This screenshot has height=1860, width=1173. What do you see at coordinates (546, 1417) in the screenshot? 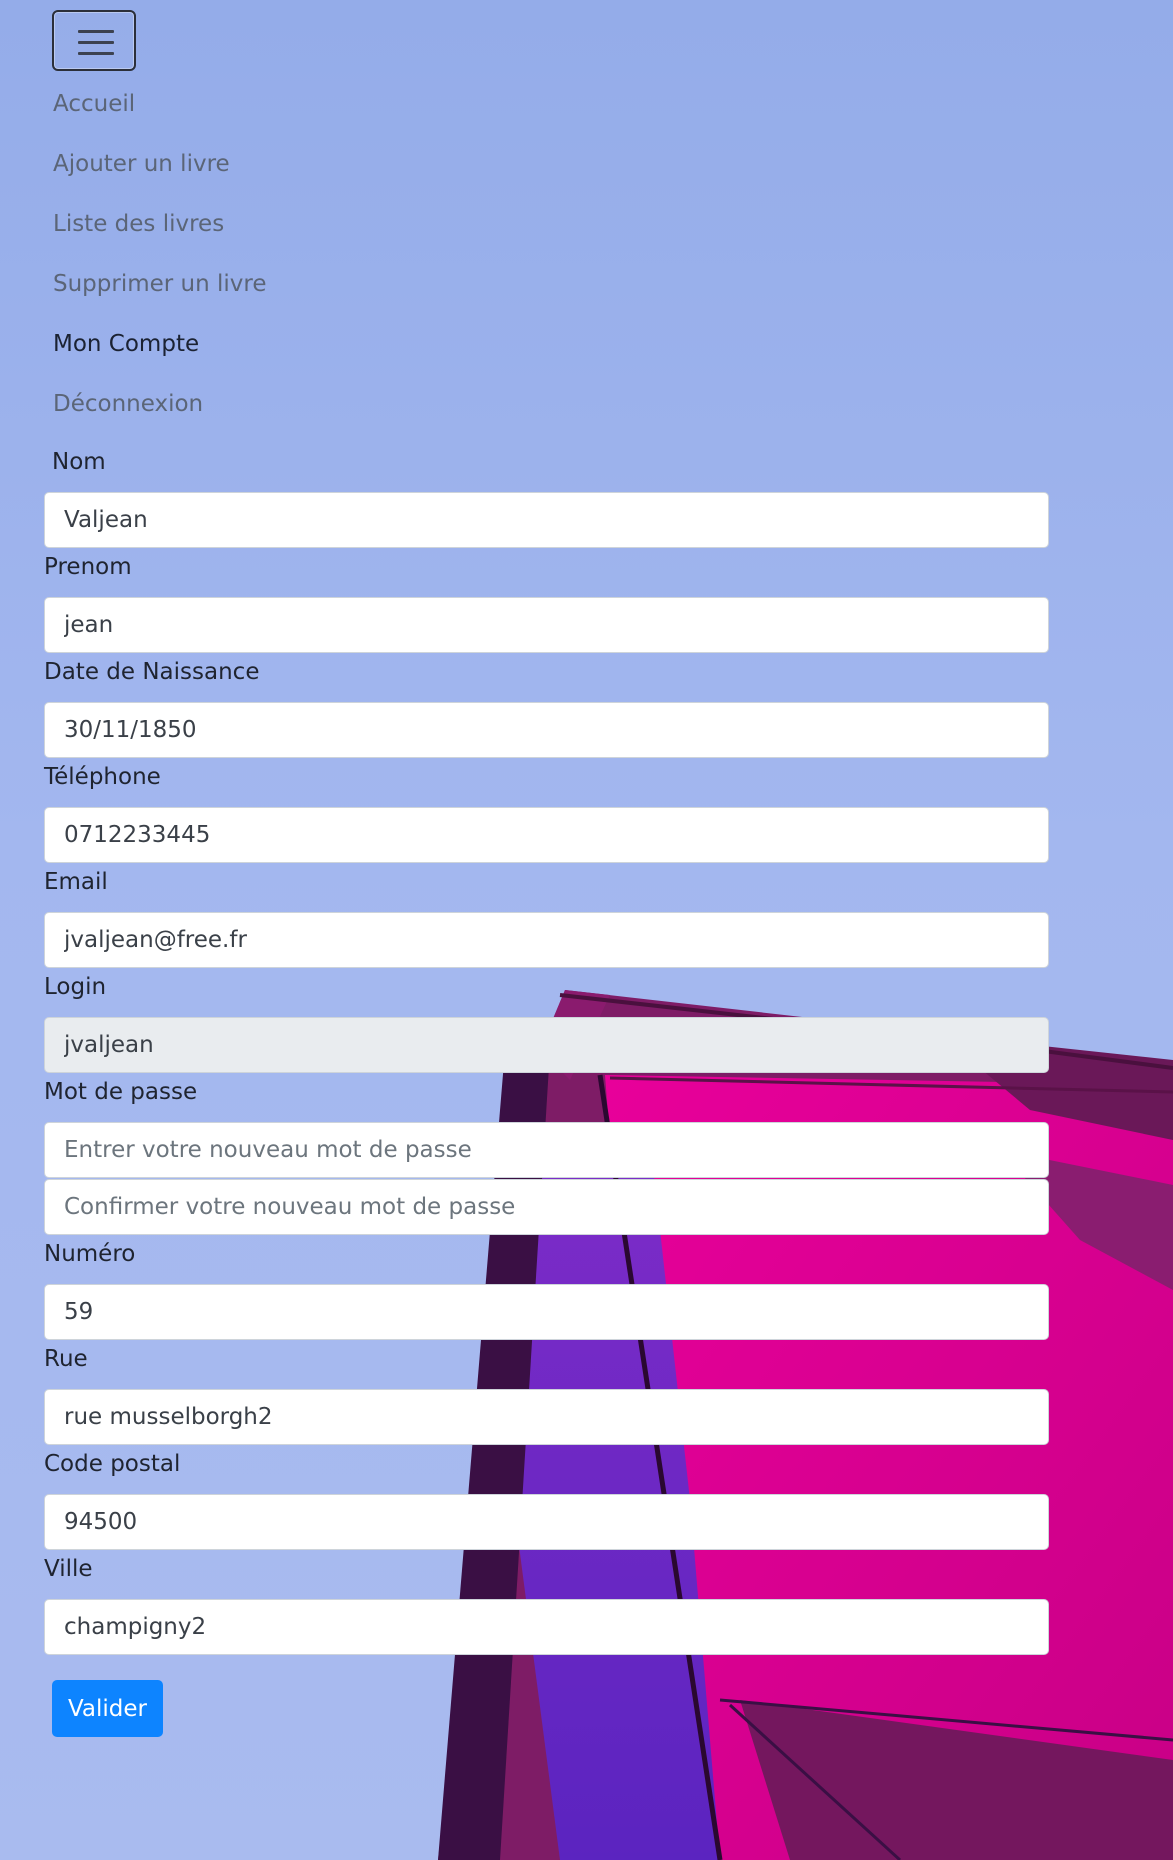
I see `rue-field` at bounding box center [546, 1417].